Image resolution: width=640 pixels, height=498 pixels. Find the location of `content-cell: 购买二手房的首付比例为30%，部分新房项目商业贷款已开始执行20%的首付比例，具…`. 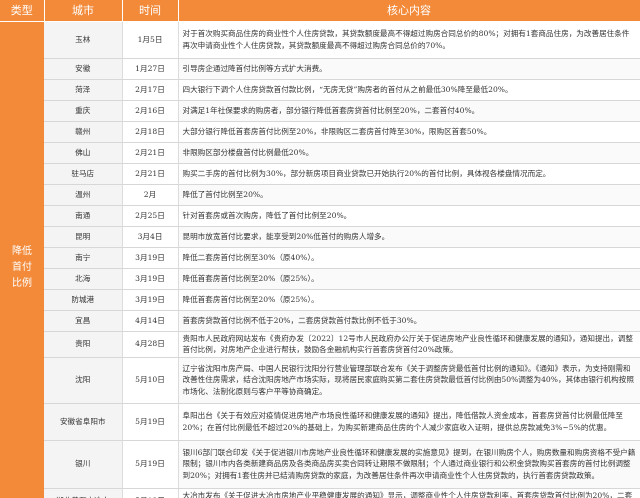

content-cell: 购买二手房的首付比例为30%，部分新房项目商业贷款已开始执行20%的首付比例，具… is located at coordinates (409, 173).